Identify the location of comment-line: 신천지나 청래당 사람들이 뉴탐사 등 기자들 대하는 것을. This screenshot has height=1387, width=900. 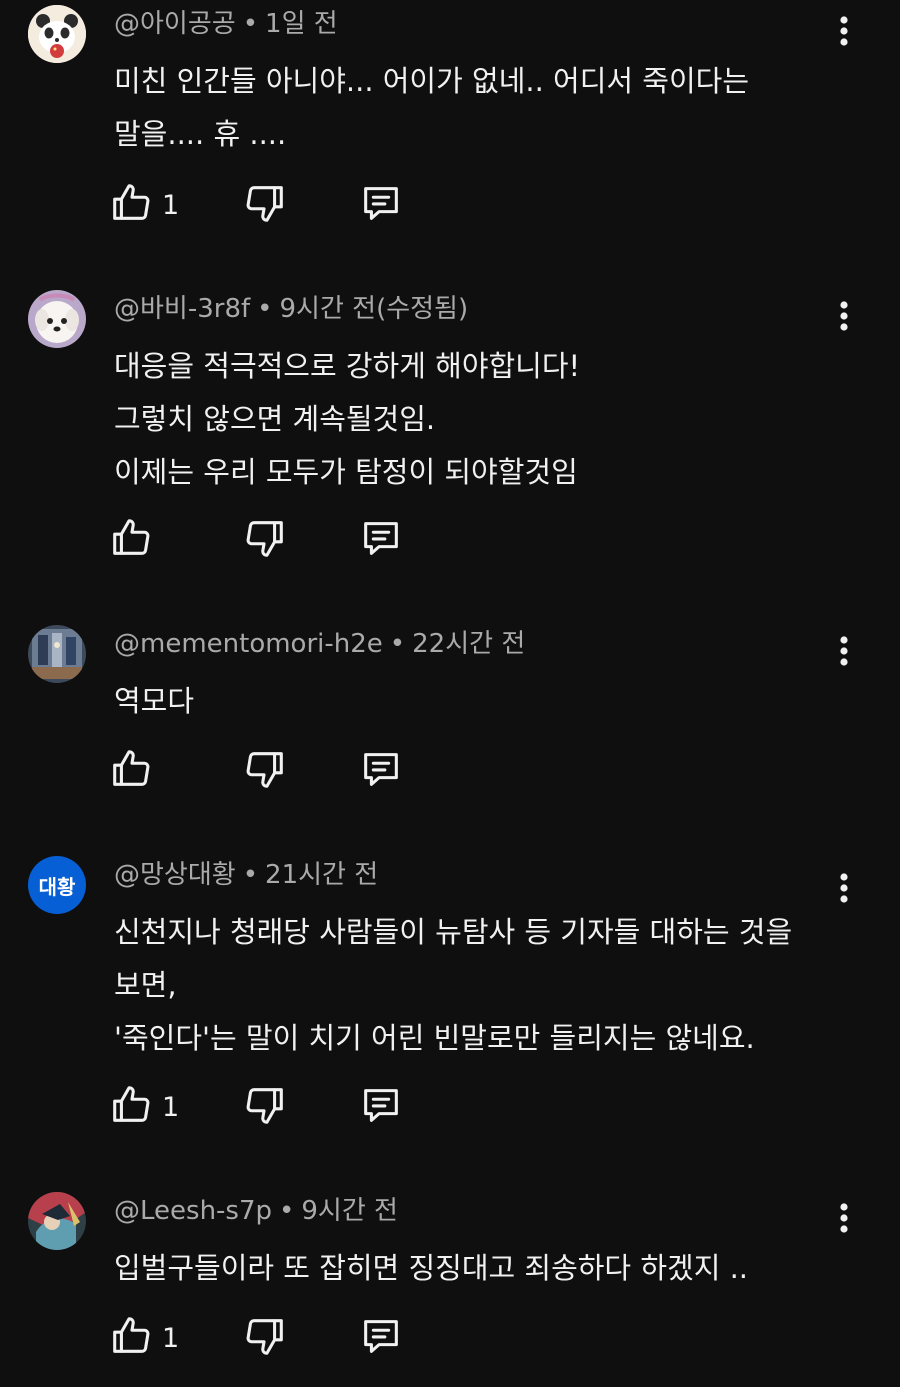
(453, 932).